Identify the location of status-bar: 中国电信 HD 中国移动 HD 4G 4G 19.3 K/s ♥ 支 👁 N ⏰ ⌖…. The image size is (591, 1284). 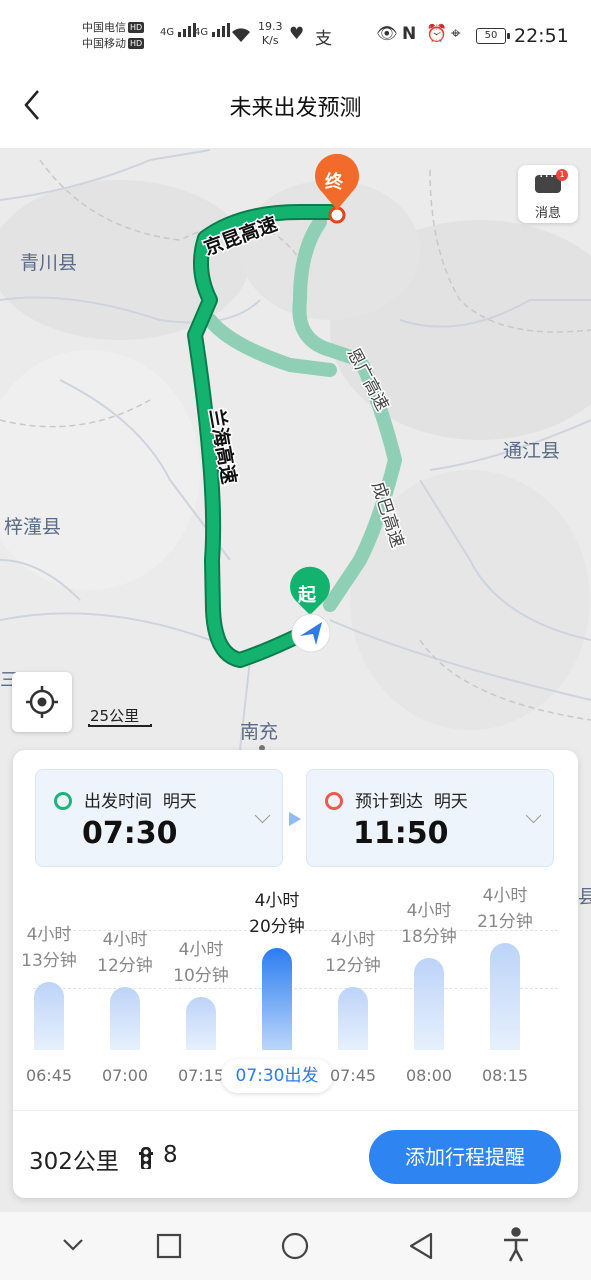
(295, 35).